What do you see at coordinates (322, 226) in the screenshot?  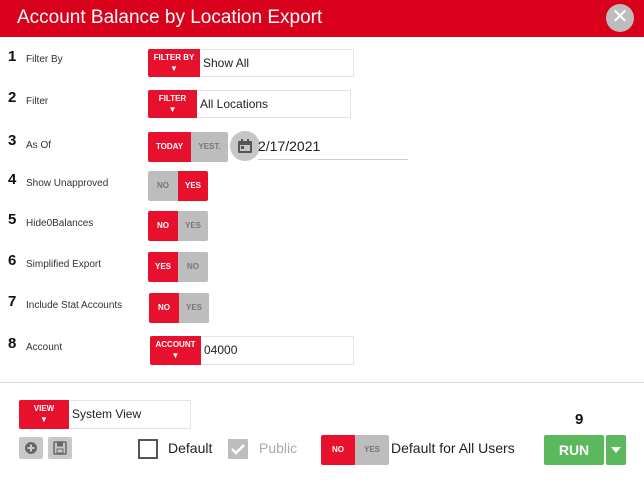 I see `hide-zero-balances-row: 5 Hide0Balances NO YES` at bounding box center [322, 226].